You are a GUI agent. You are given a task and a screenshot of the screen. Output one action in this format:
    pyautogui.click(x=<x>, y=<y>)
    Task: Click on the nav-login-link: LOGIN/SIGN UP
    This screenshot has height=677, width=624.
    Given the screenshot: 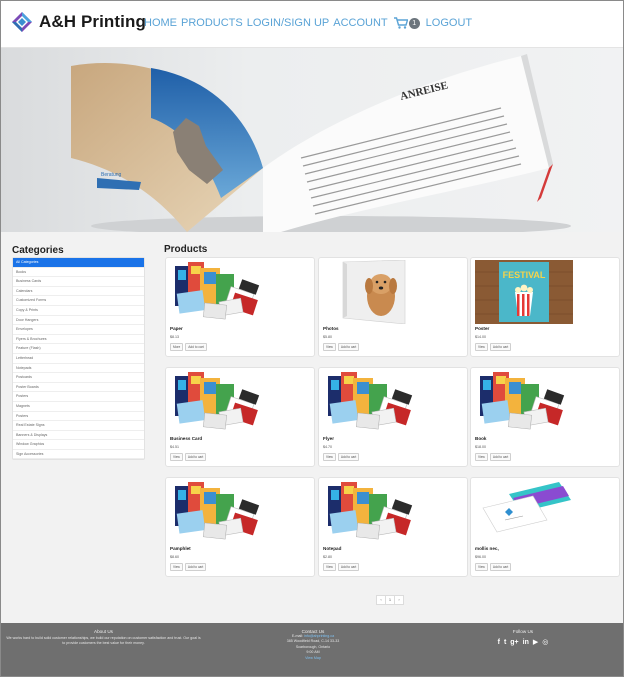 What is the action you would take?
    pyautogui.click(x=288, y=23)
    